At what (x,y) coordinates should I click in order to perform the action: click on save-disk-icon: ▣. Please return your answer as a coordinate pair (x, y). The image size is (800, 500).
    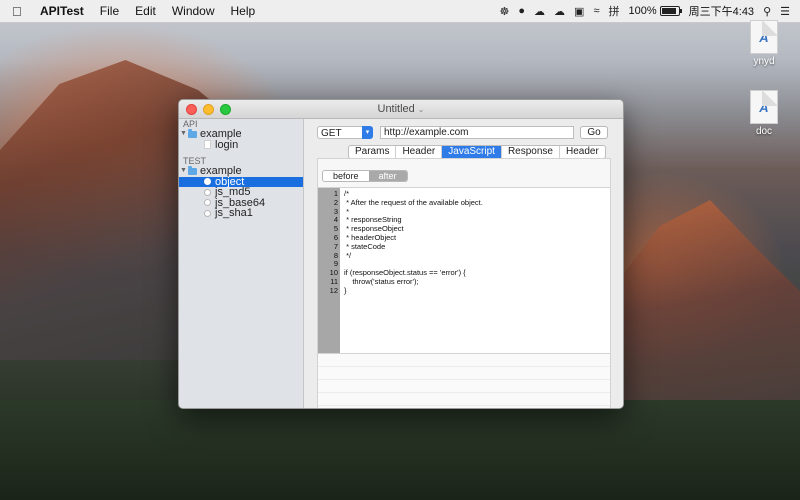
    Looking at the image, I should click on (579, 11).